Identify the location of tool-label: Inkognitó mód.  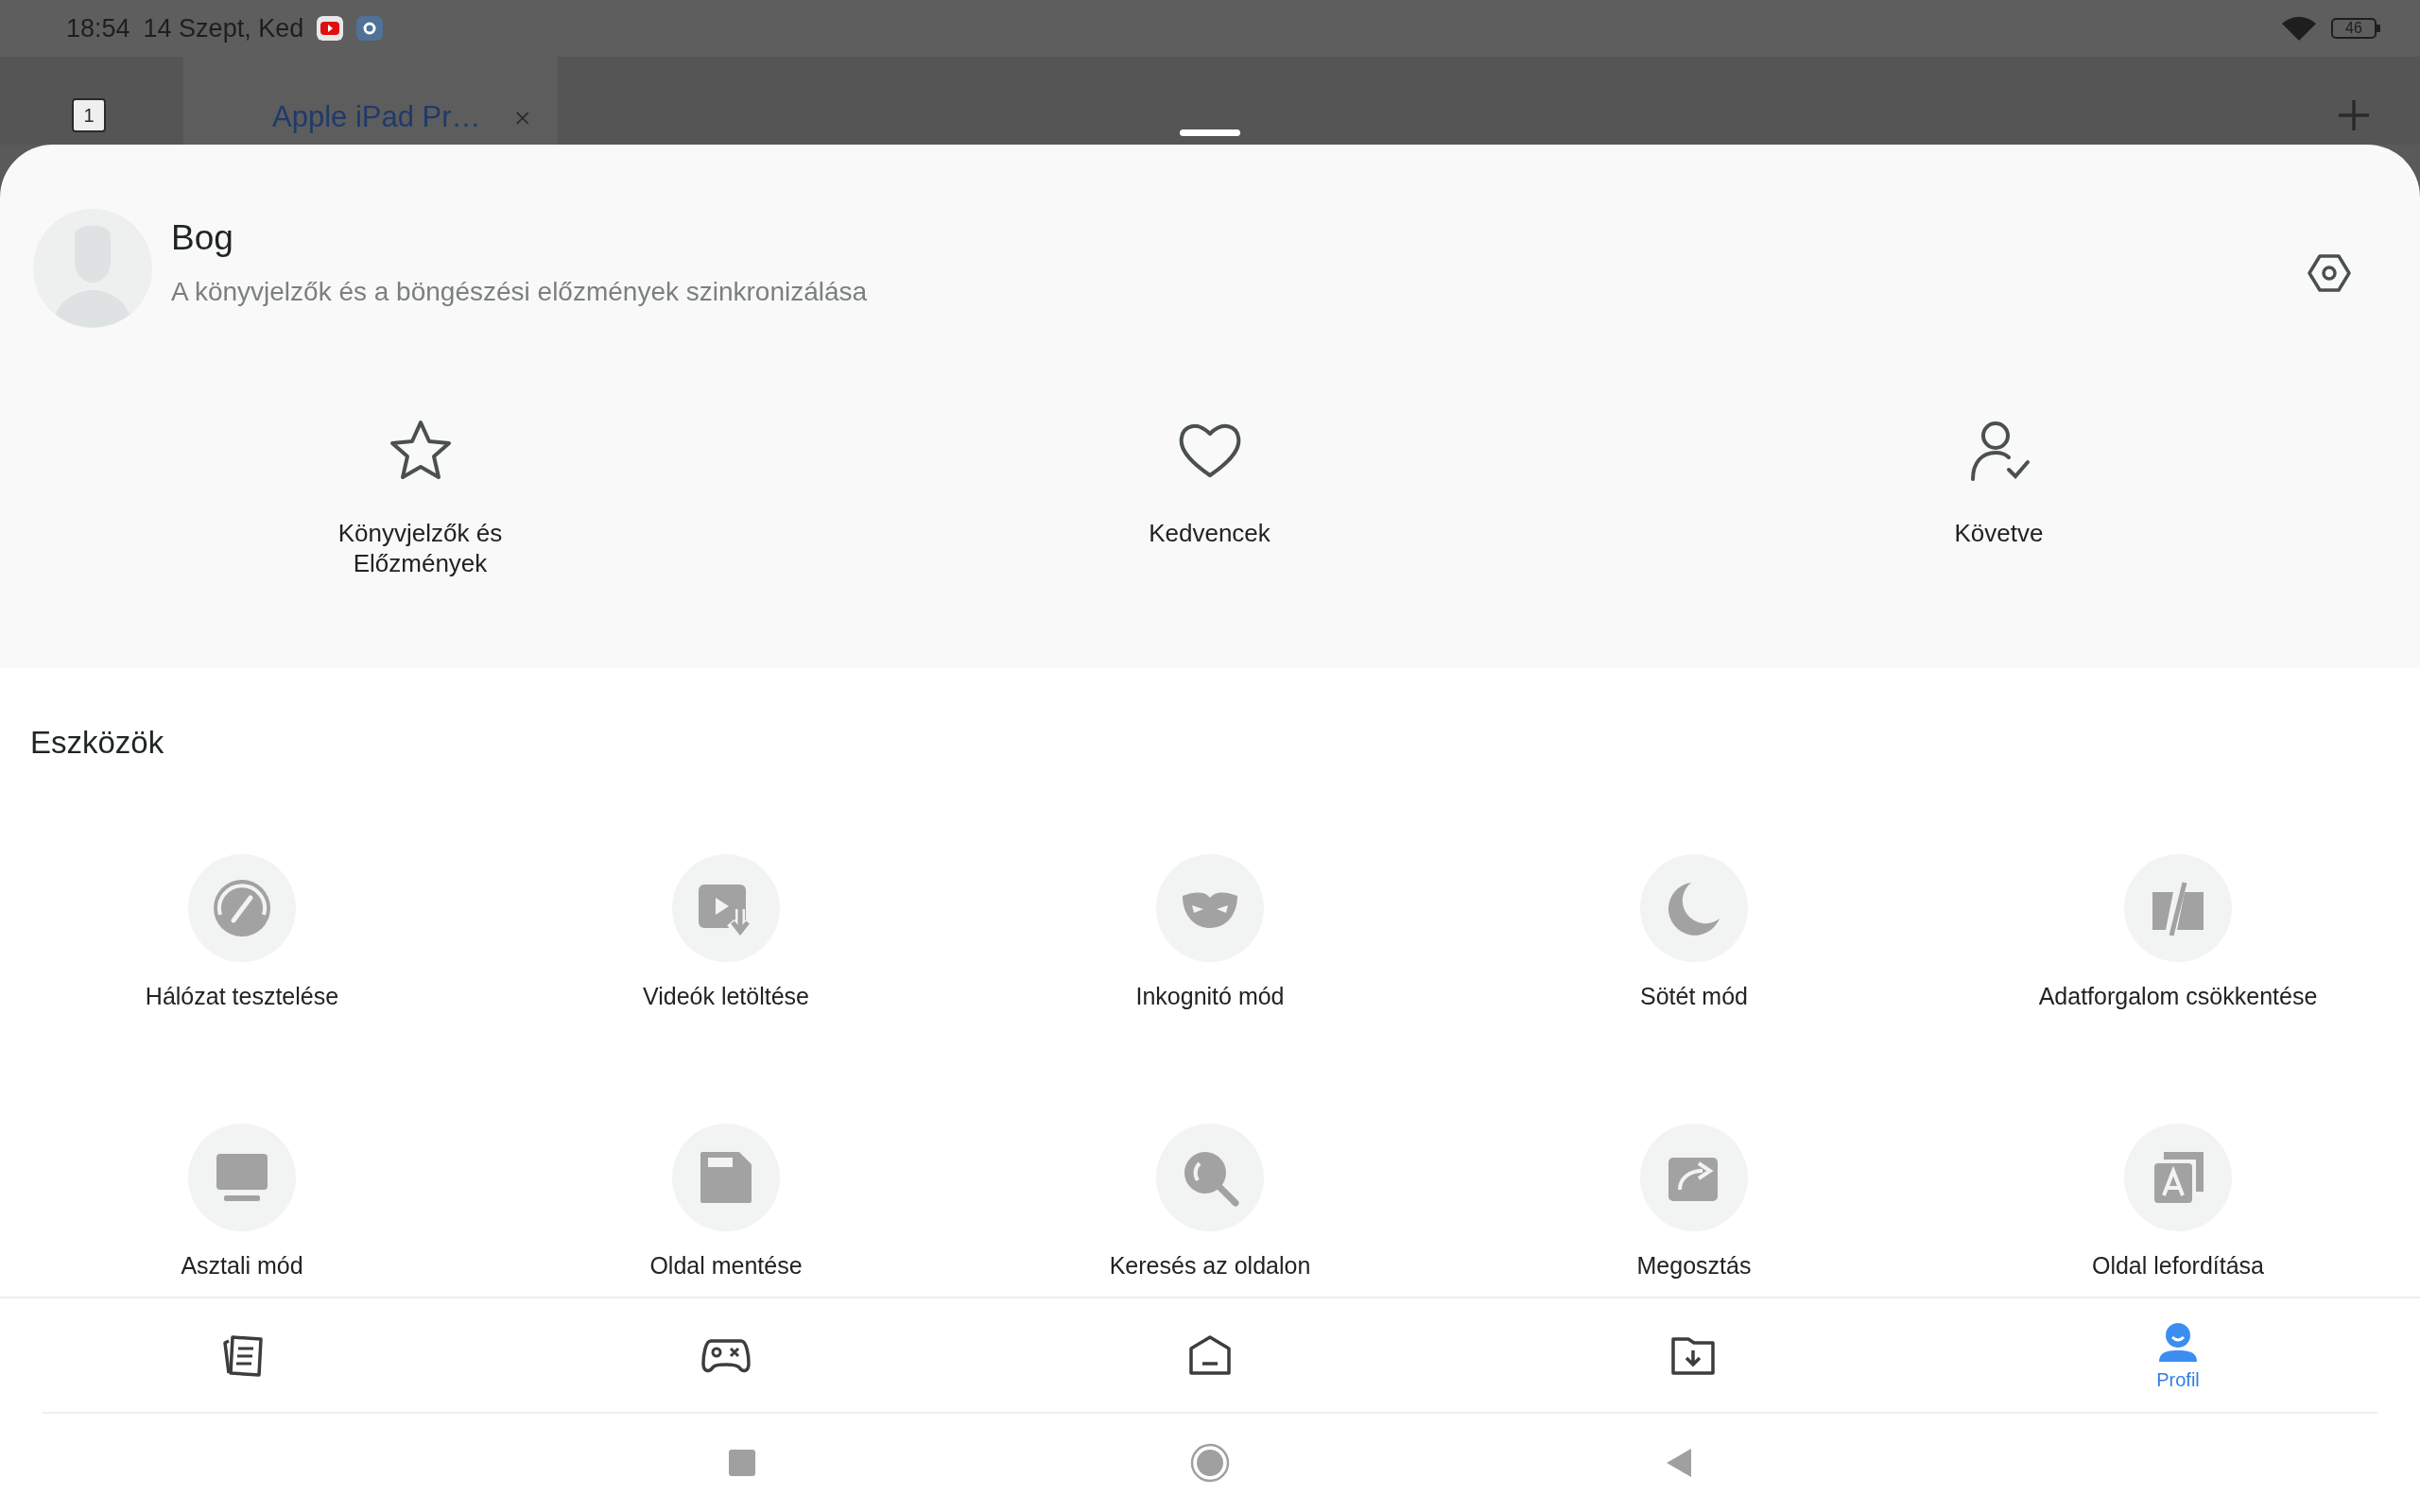
(1210, 996).